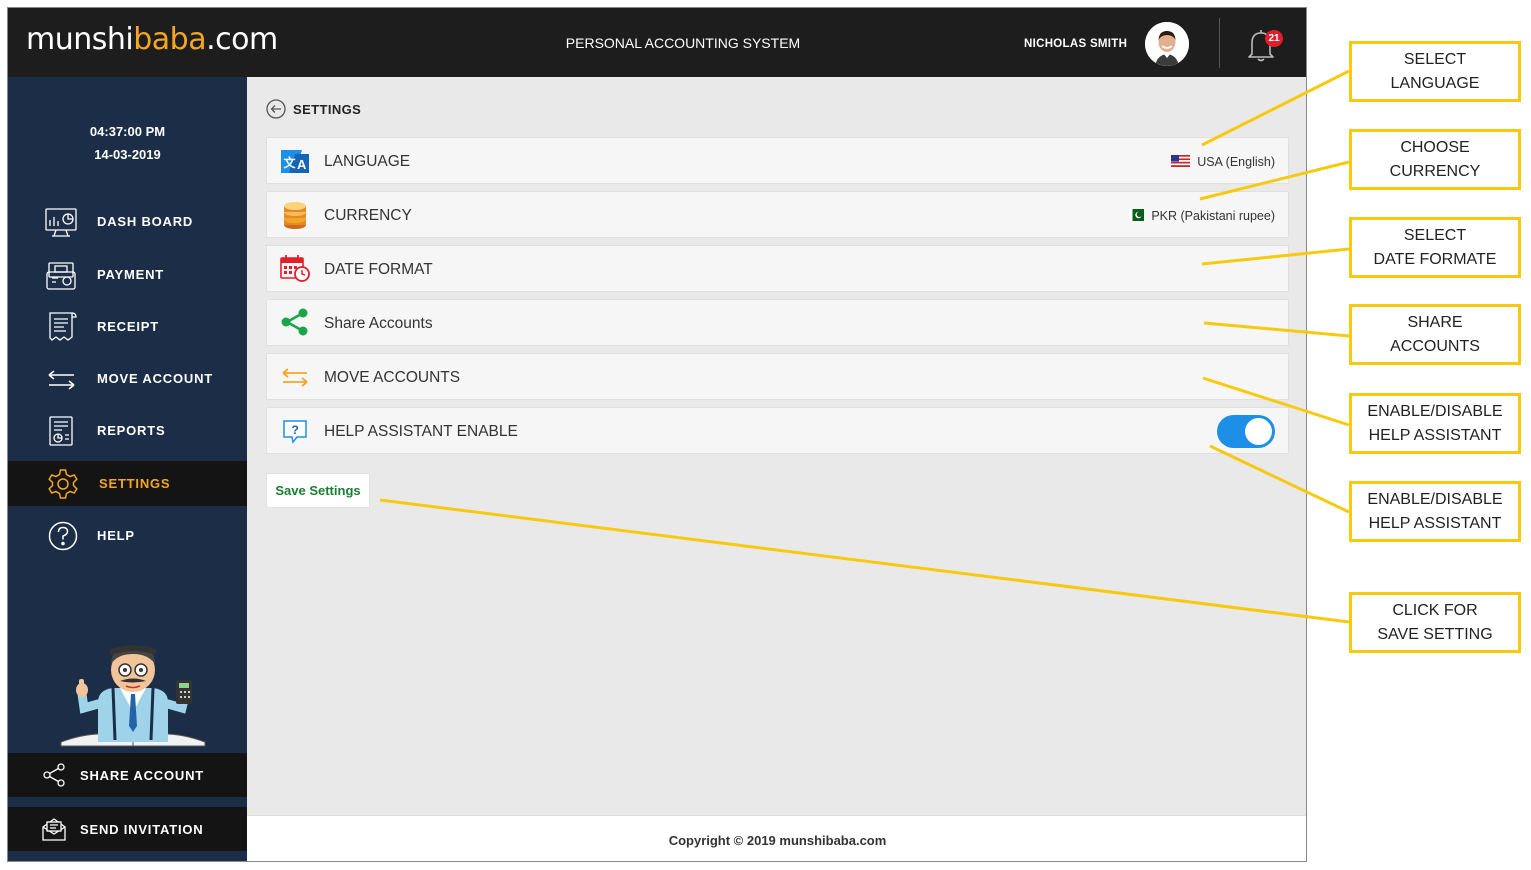  I want to click on coins-icon, so click(295, 215).